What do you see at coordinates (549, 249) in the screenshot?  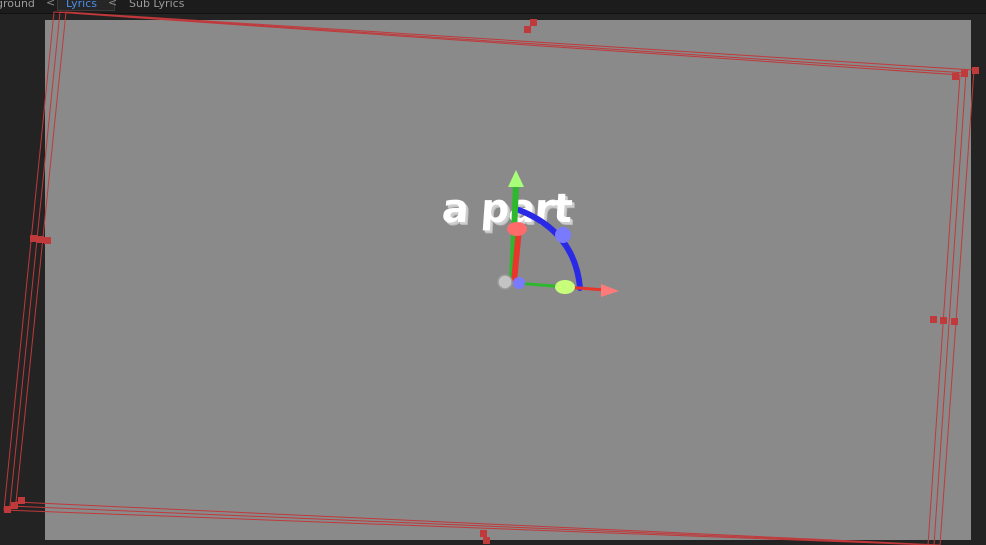 I see `rotation-arc` at bounding box center [549, 249].